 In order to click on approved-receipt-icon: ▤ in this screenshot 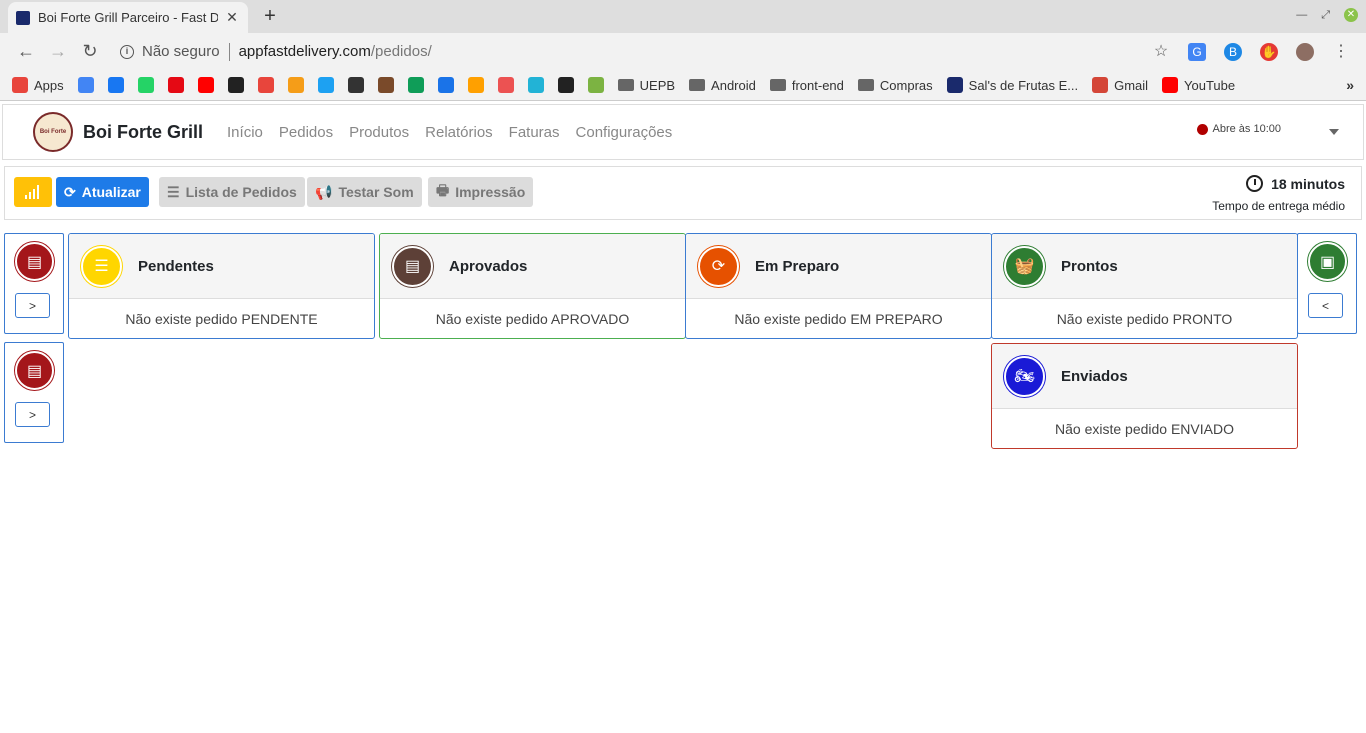, I will do `click(412, 266)`.